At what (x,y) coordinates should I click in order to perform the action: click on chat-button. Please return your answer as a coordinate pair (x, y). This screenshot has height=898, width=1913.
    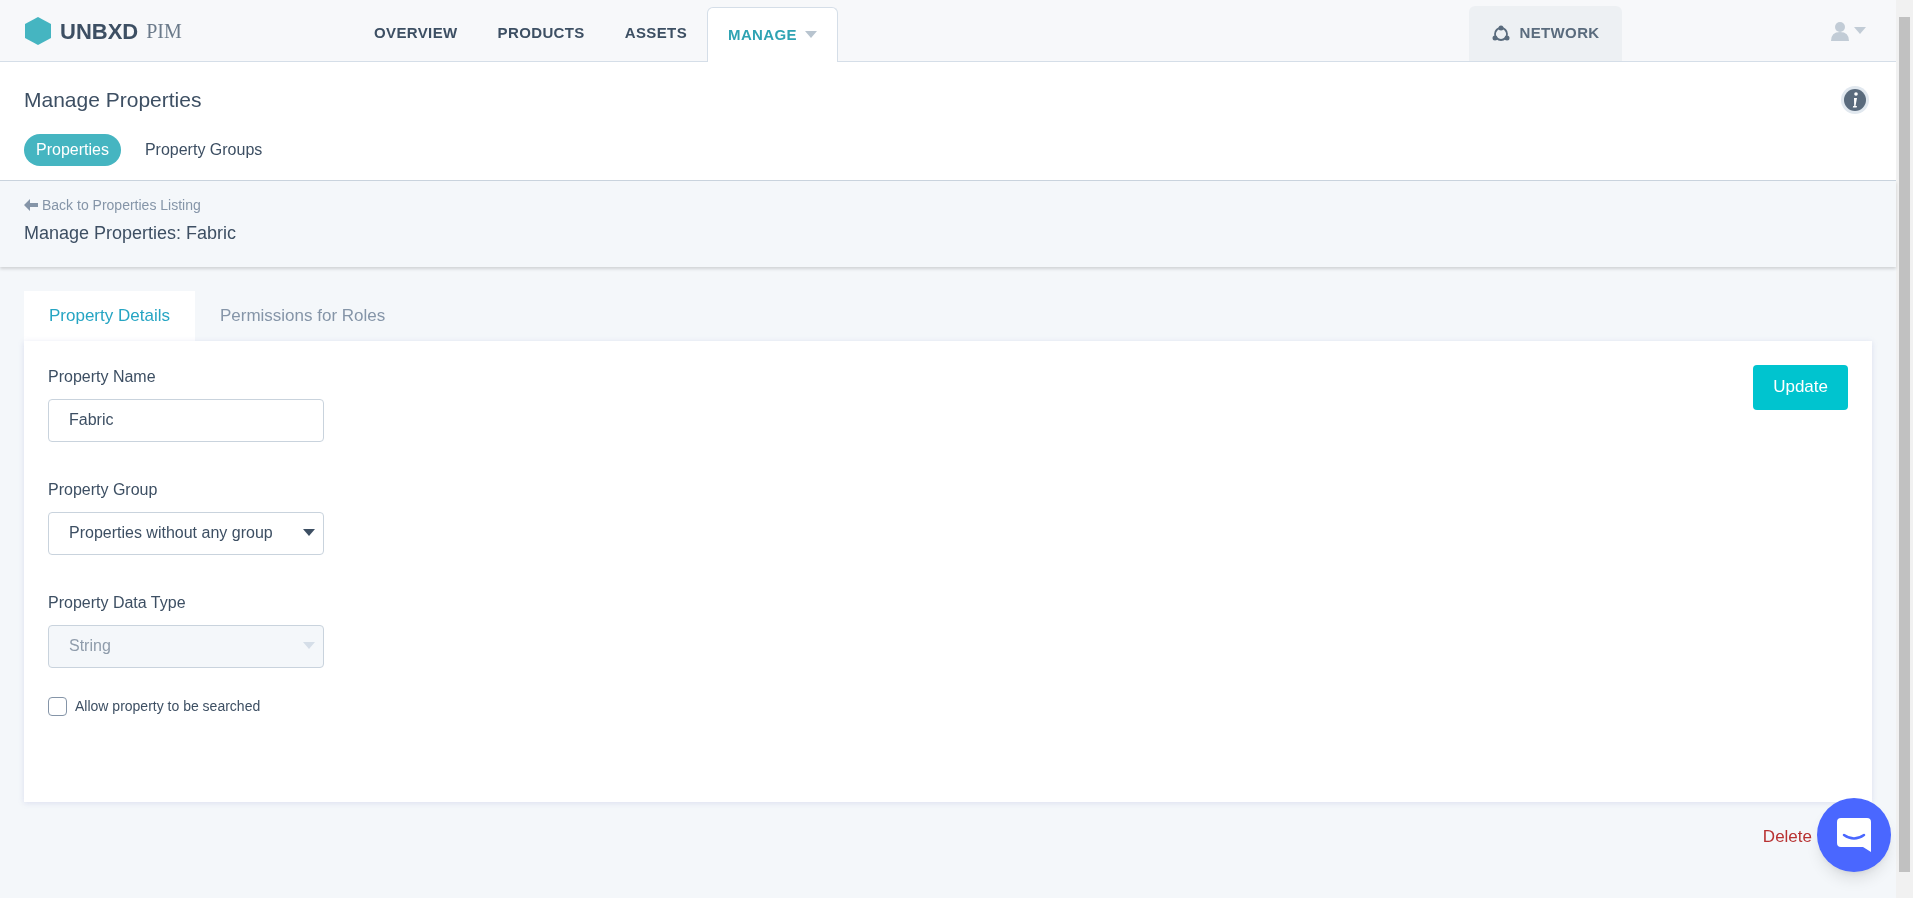
    Looking at the image, I should click on (1854, 835).